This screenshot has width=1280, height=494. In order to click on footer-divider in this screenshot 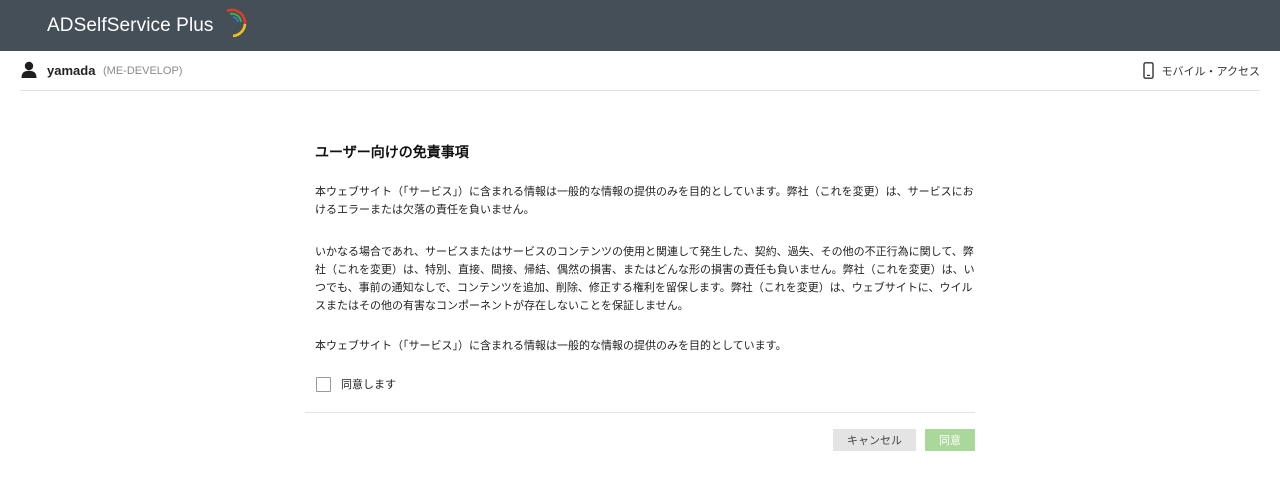, I will do `click(640, 412)`.